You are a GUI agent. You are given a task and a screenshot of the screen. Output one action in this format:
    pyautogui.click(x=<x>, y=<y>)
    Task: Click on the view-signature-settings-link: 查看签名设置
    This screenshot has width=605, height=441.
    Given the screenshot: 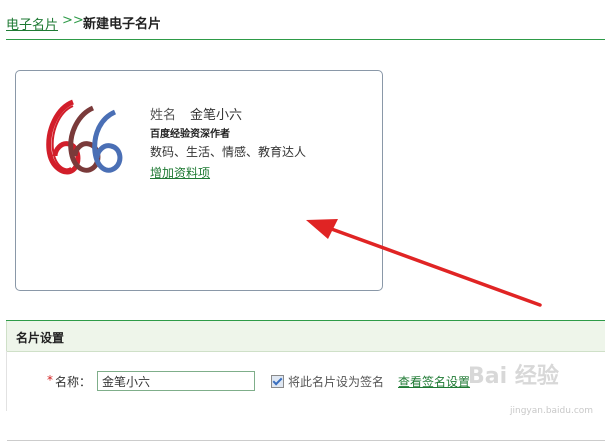 What is the action you would take?
    pyautogui.click(x=434, y=381)
    